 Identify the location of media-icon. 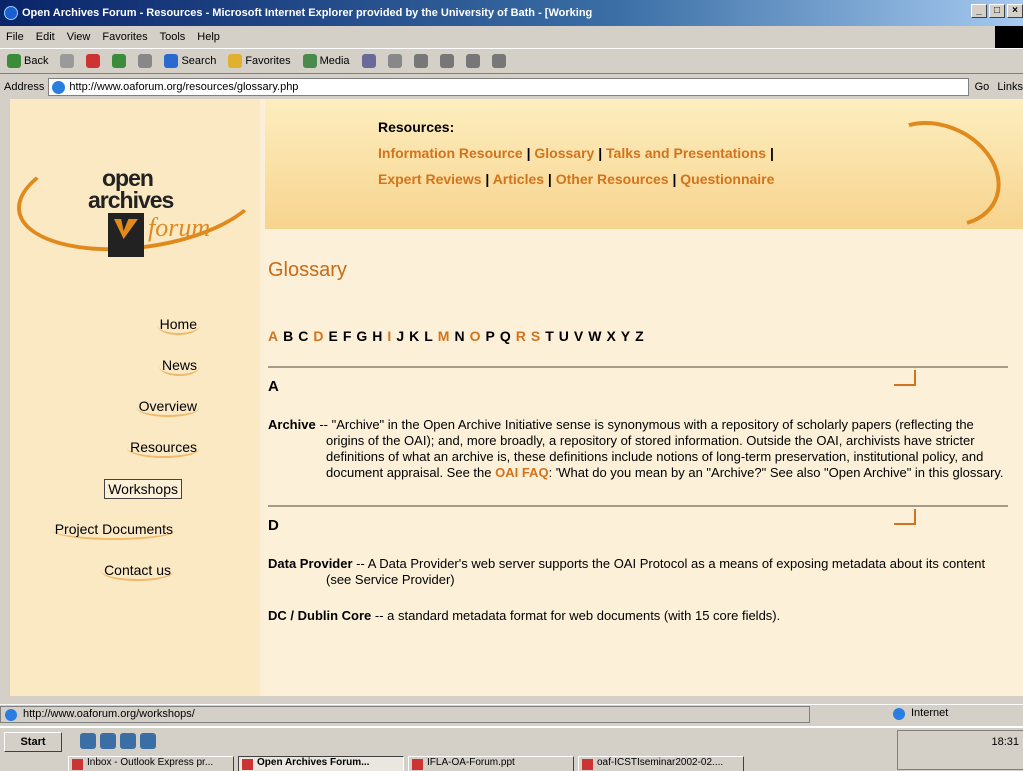
(309, 61).